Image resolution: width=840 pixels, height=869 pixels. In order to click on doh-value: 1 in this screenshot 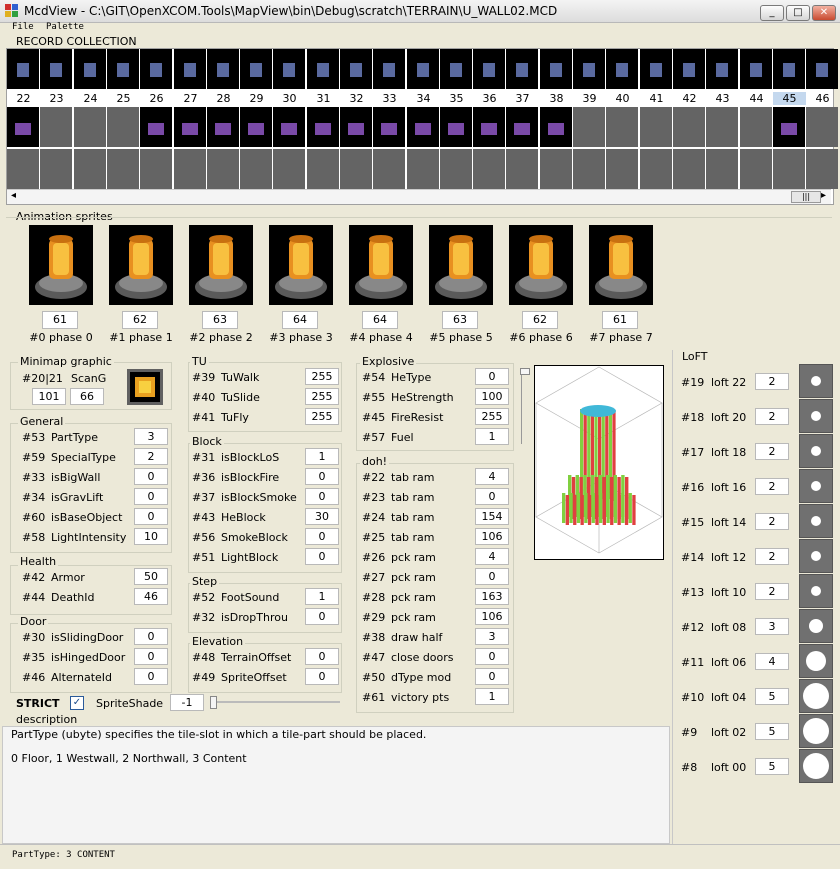, I will do `click(492, 696)`.